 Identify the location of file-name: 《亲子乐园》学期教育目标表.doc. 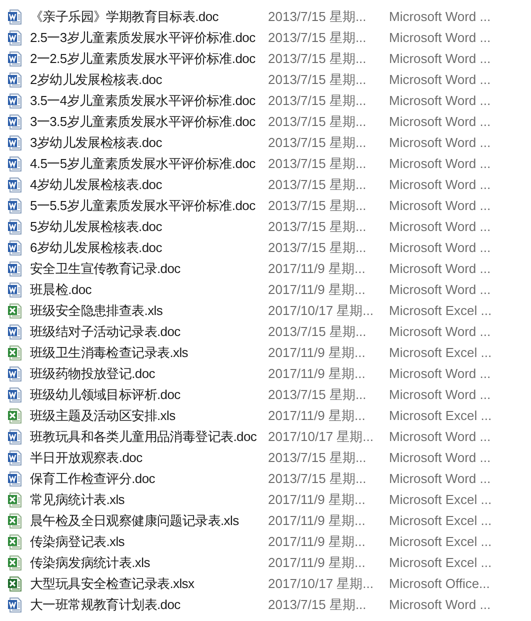
(124, 16).